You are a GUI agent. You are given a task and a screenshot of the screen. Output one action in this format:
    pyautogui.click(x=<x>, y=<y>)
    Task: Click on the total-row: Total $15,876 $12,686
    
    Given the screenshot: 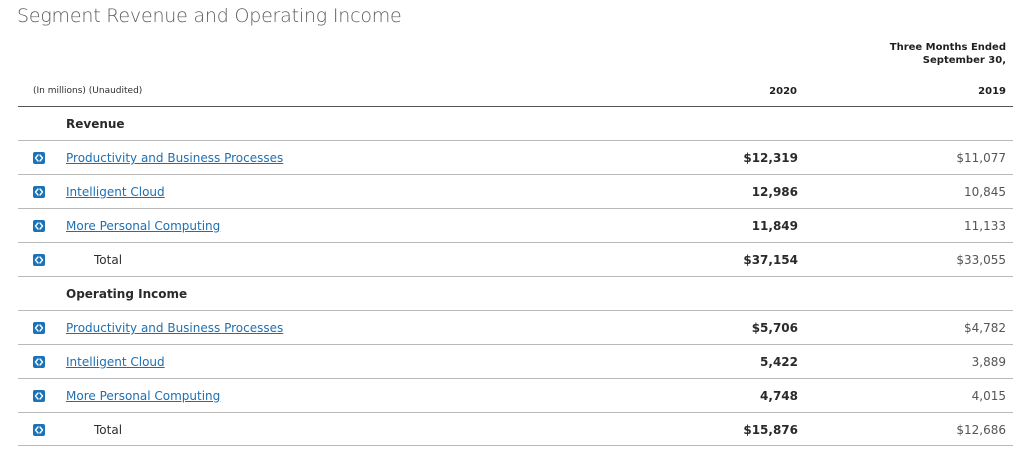 What is the action you would take?
    pyautogui.click(x=515, y=429)
    